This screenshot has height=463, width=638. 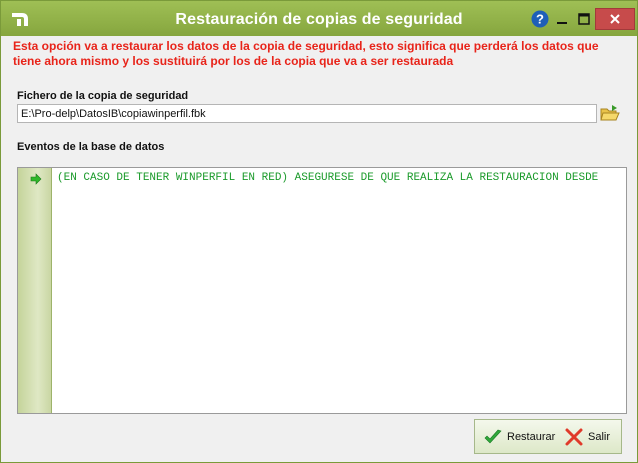 I want to click on backup-file-input, so click(x=307, y=113).